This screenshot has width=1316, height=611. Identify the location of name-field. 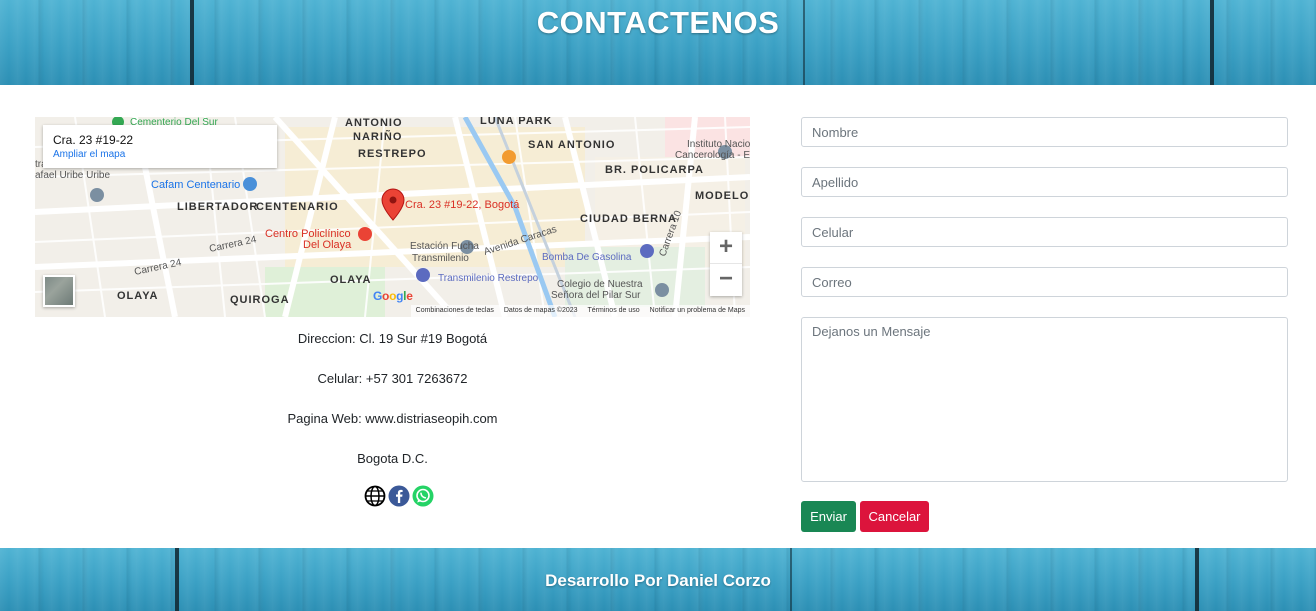
(1044, 132).